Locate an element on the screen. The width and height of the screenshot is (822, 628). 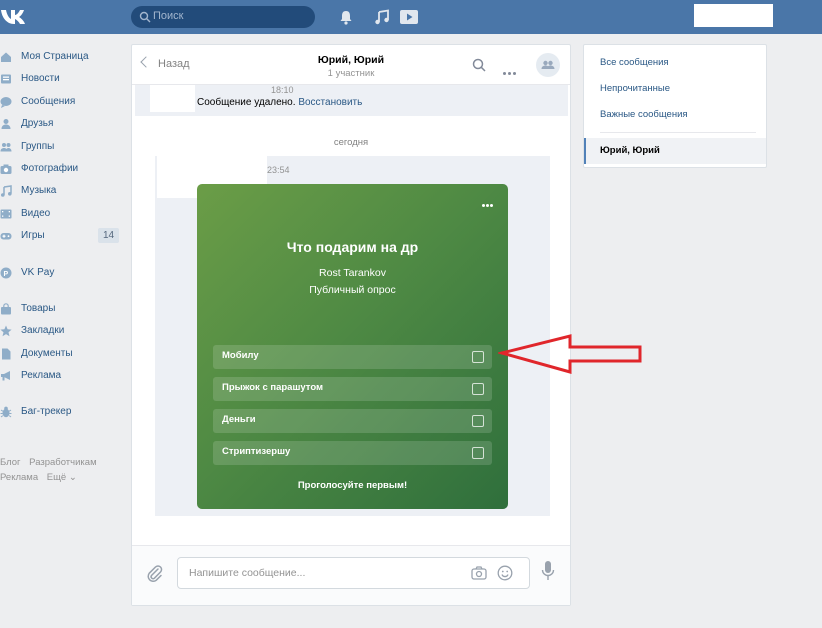
microphone-icon is located at coordinates (548, 571).